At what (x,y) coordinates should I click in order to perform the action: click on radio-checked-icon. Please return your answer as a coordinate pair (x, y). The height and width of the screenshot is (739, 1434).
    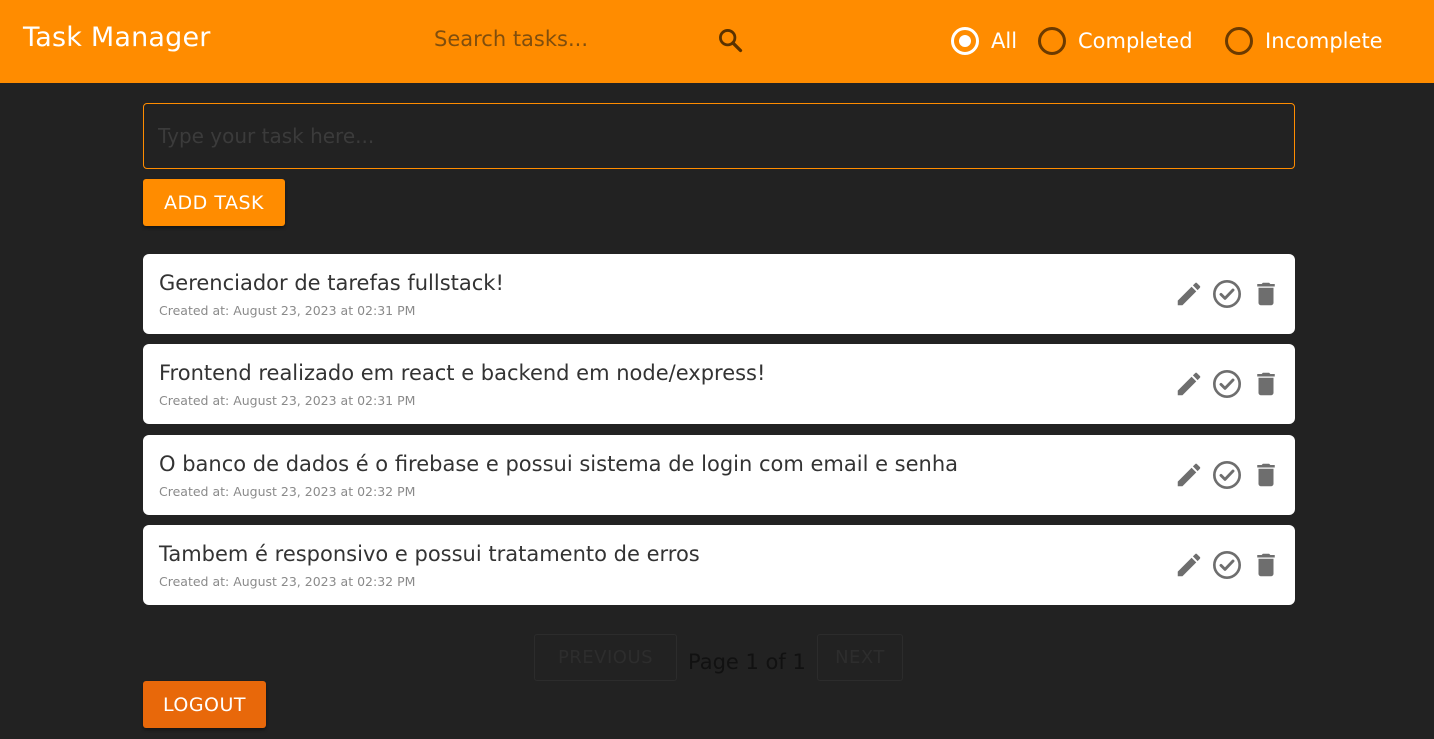
    Looking at the image, I should click on (965, 41).